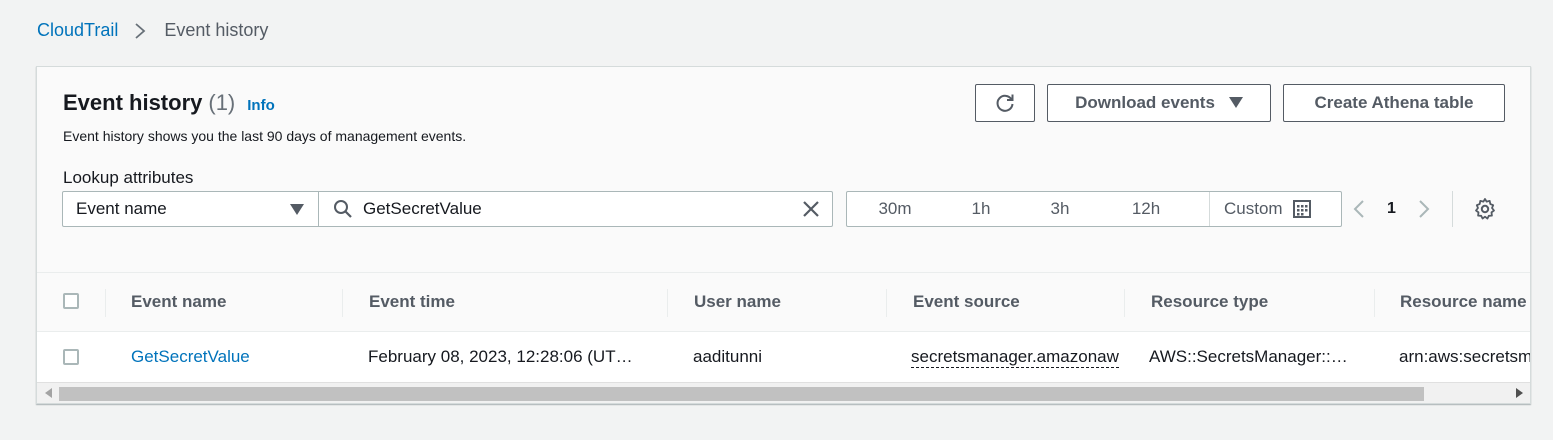 This screenshot has width=1553, height=440. What do you see at coordinates (1146, 209) in the screenshot?
I see `time-range-12h: 12h` at bounding box center [1146, 209].